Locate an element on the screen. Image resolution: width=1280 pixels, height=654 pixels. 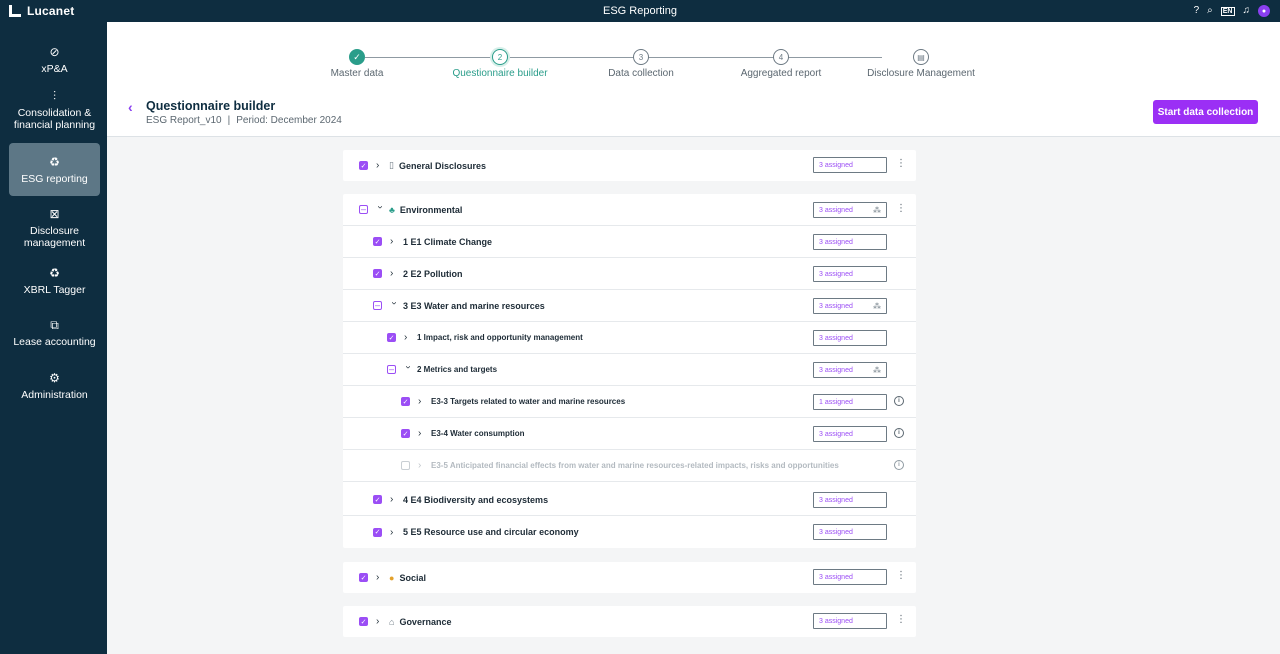
step-master-data: ✓ Master data is located at coordinates (357, 64).